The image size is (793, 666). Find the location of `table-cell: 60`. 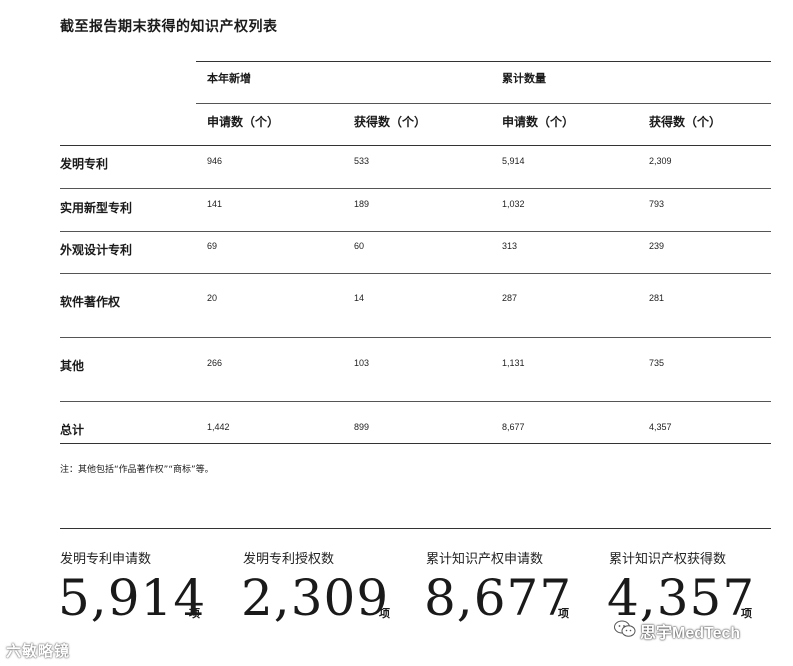

table-cell: 60 is located at coordinates (359, 246).